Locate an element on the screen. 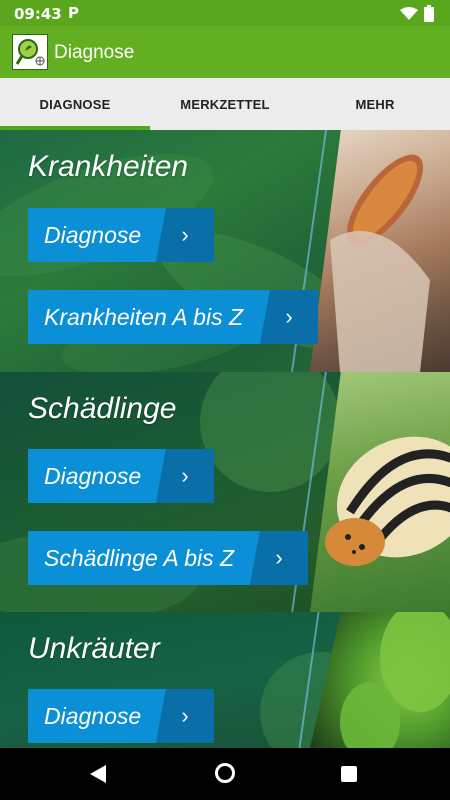 The width and height of the screenshot is (450, 800). tab-merkzettel: MERKZETTEL is located at coordinates (225, 104).